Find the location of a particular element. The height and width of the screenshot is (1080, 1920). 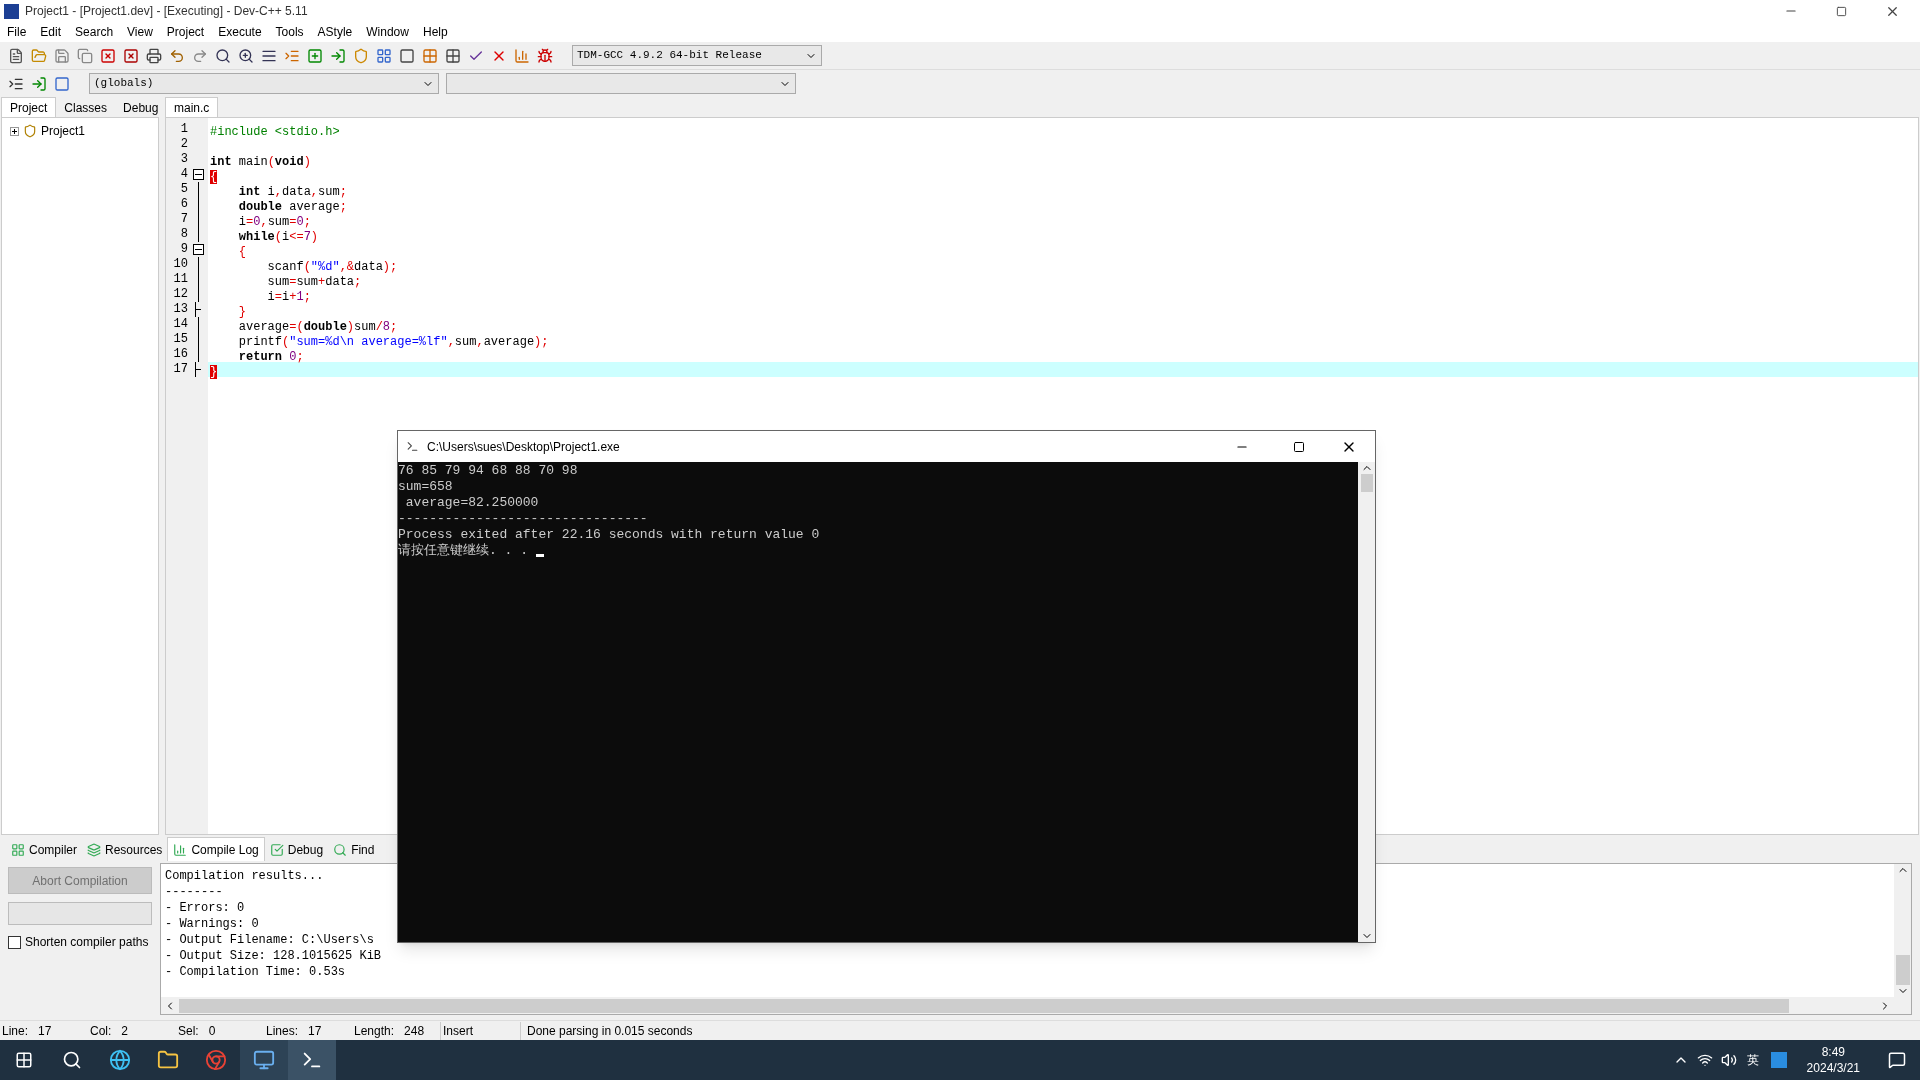

line-number: 15 is located at coordinates (180, 339).